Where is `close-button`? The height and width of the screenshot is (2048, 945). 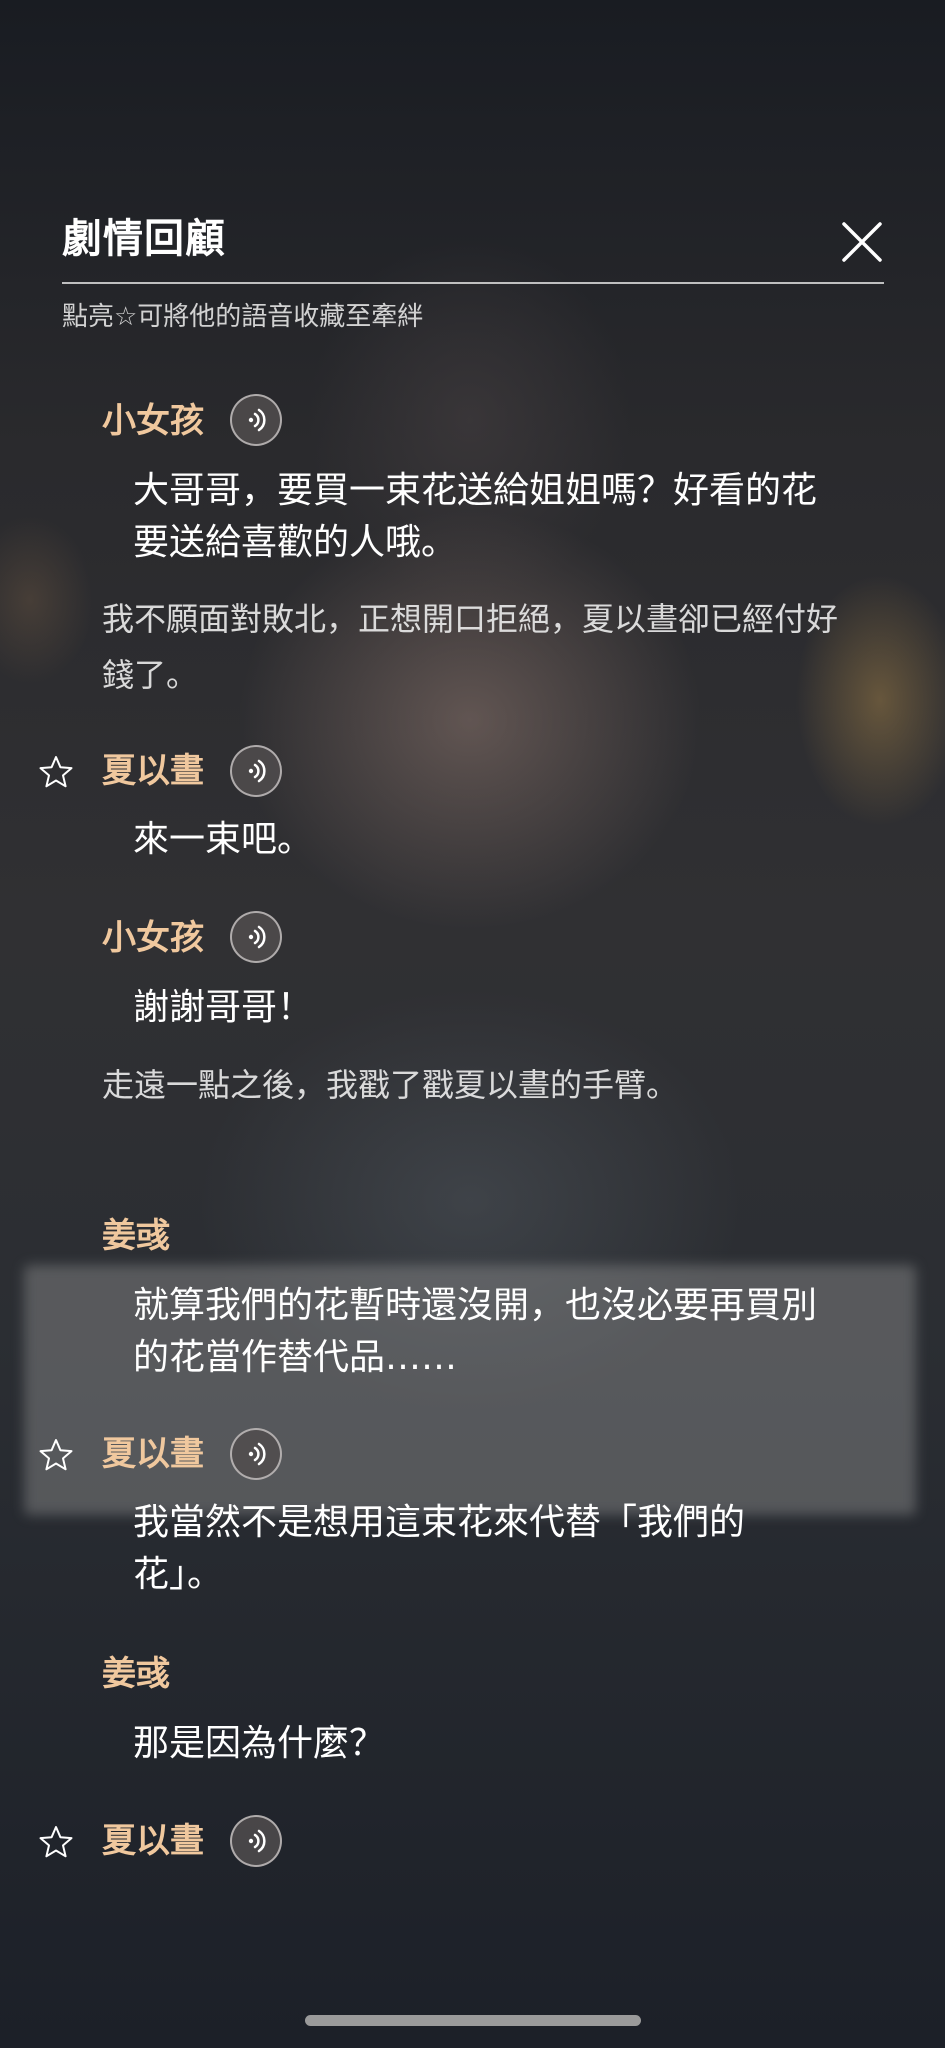
close-button is located at coordinates (862, 242).